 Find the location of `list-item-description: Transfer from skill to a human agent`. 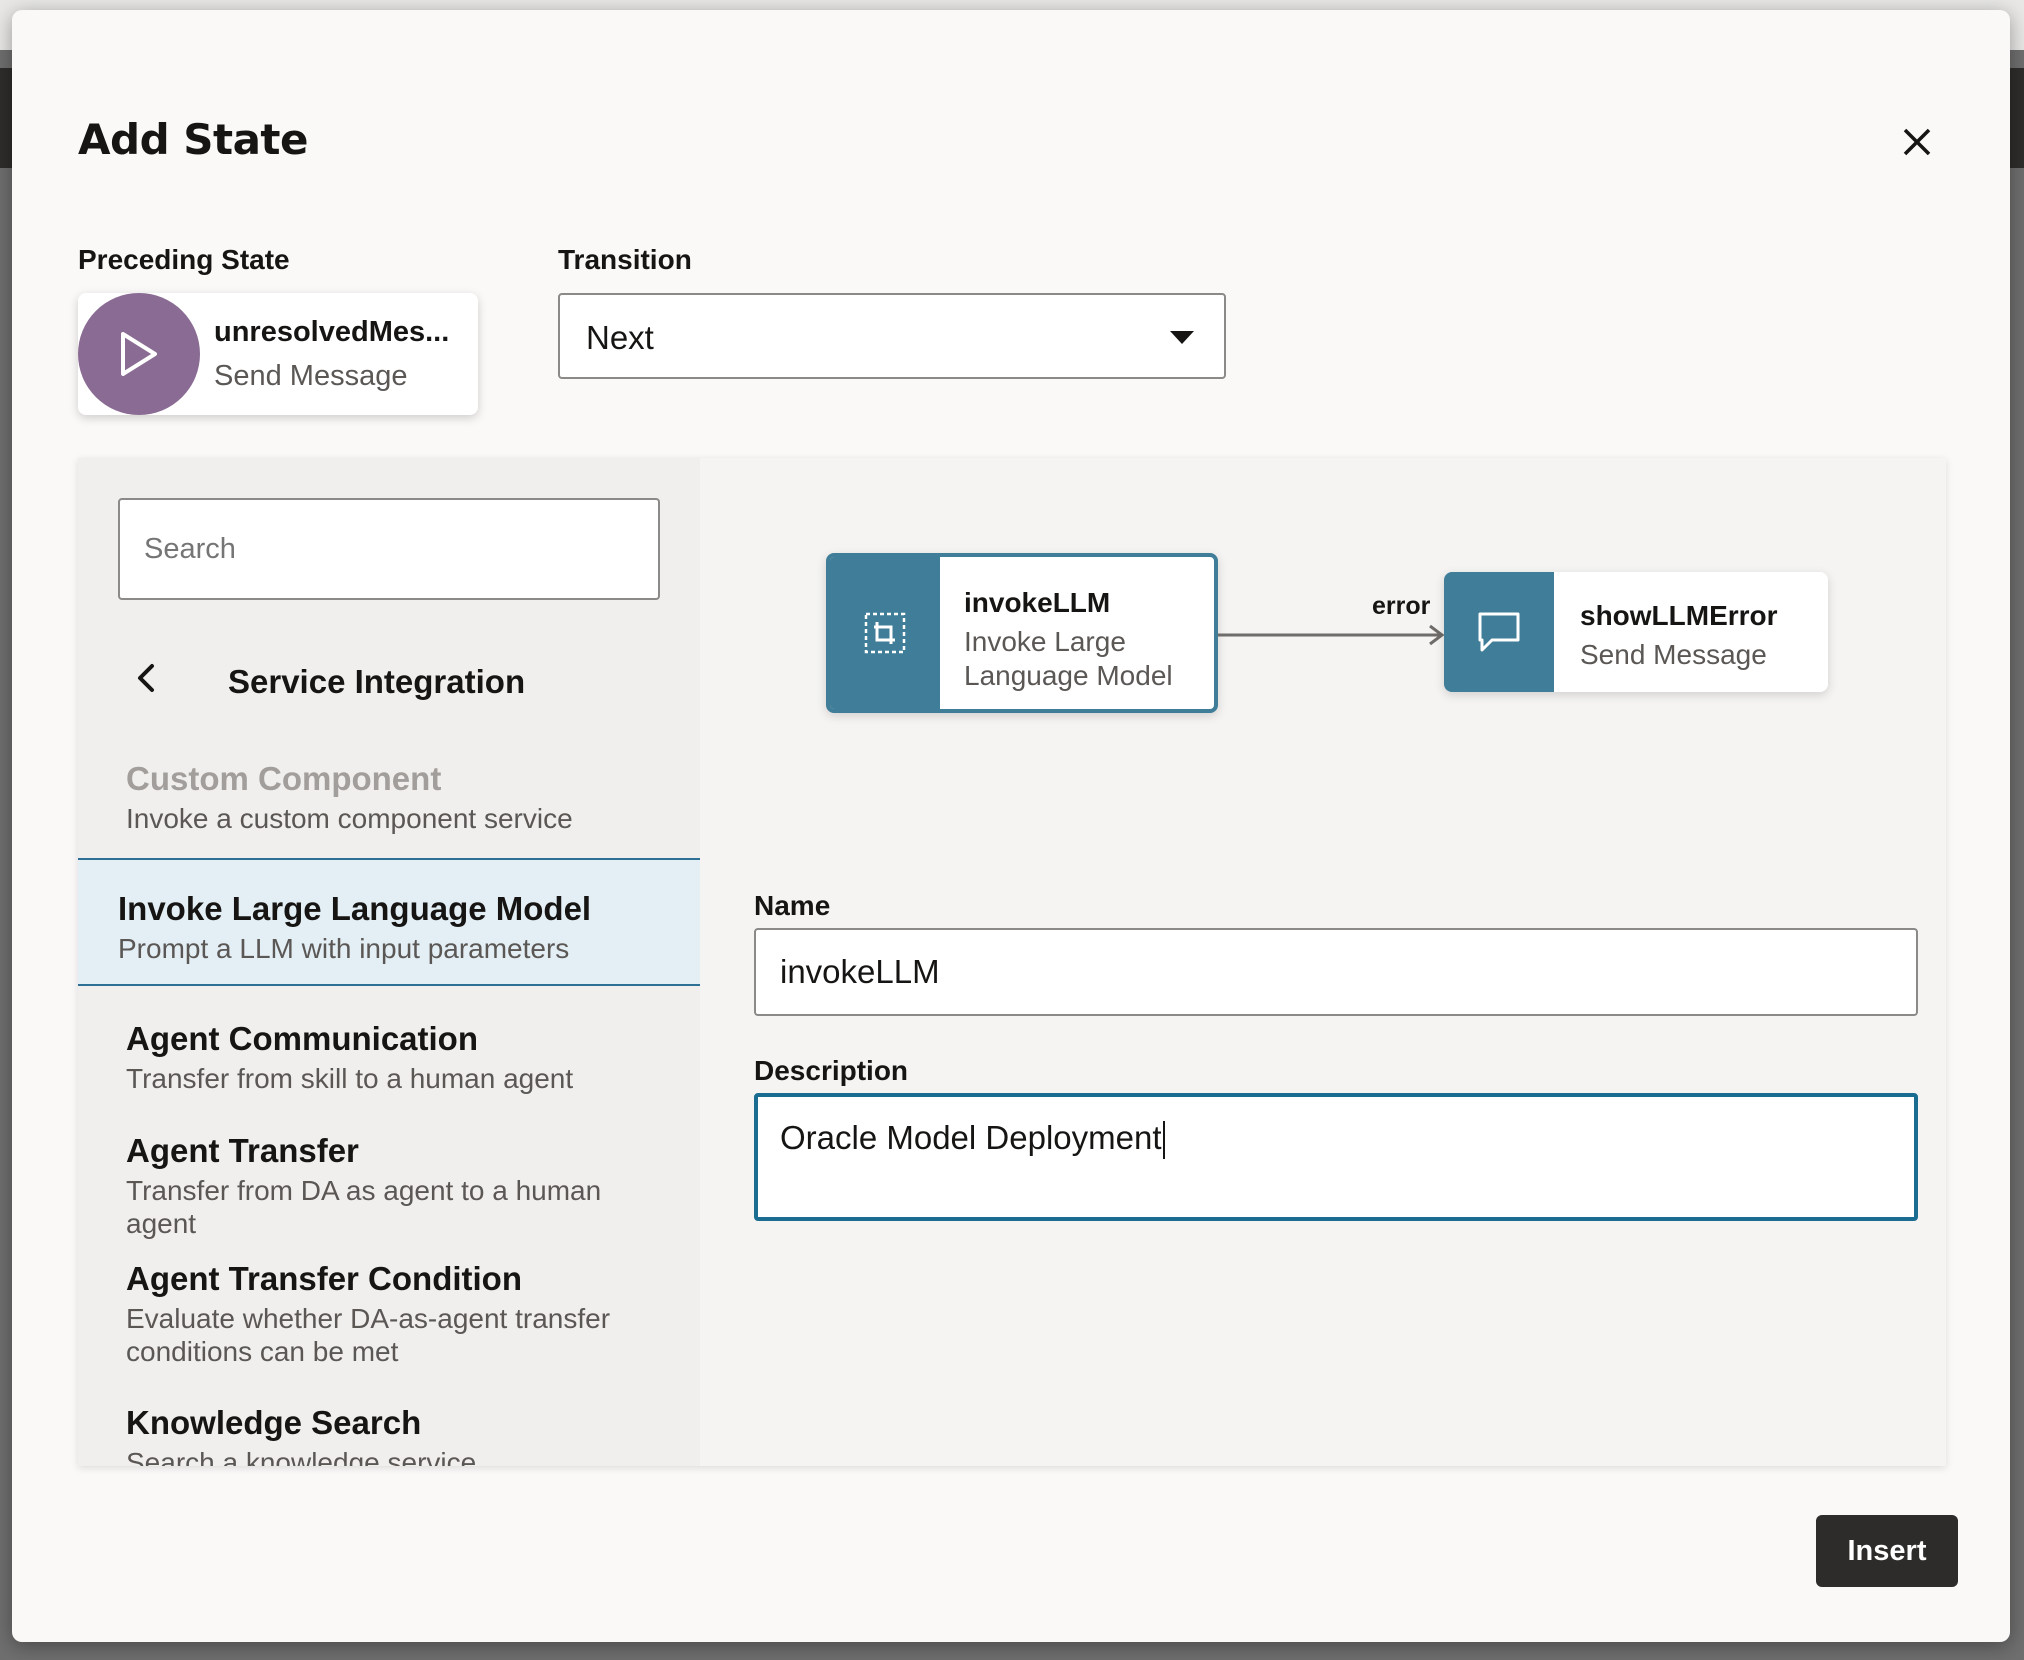

list-item-description: Transfer from skill to a human agent is located at coordinates (350, 1078).